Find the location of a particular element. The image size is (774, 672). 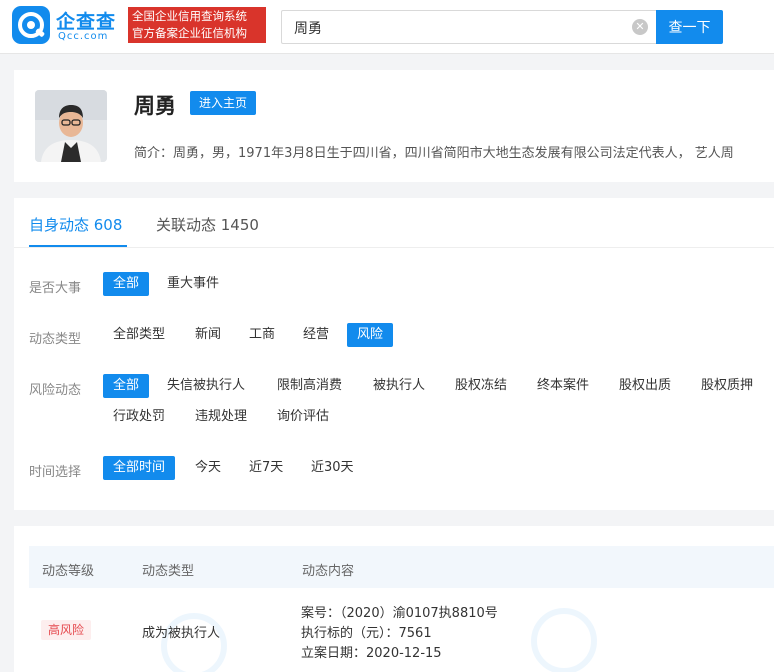

watermark-logo is located at coordinates (379, 640).